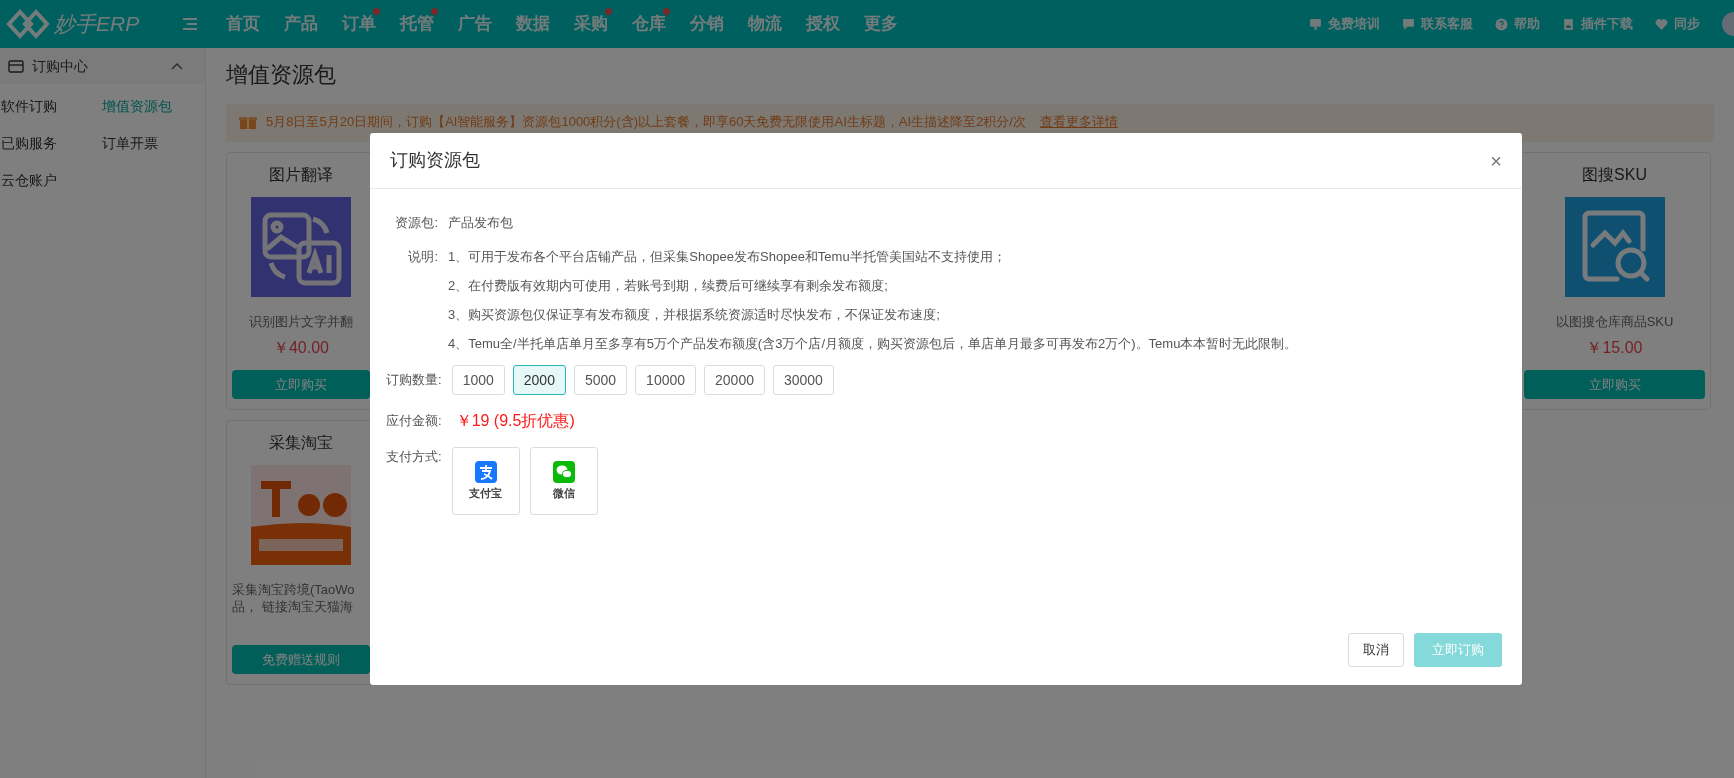 The height and width of the screenshot is (778, 1734). What do you see at coordinates (1597, 24) in the screenshot?
I see `toolbar-link: 插件下载` at bounding box center [1597, 24].